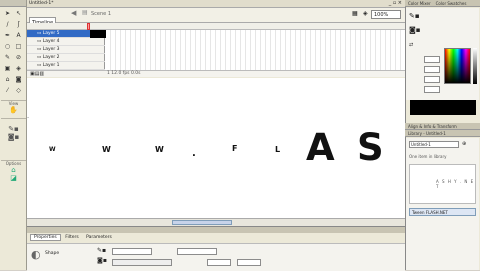 The width and height of the screenshot is (480, 271). What do you see at coordinates (430, 212) in the screenshot?
I see `library-item-label: Tween FLASH.NET` at bounding box center [430, 212].